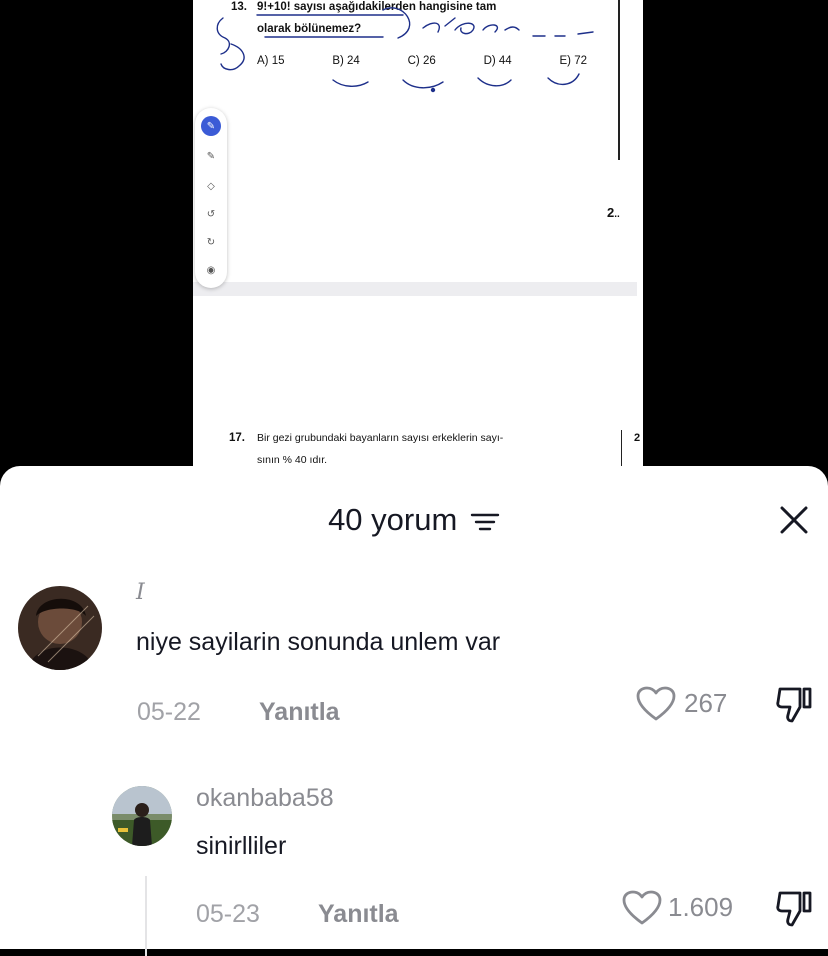 This screenshot has height=956, width=828. I want to click on side-question-number: 2, so click(637, 438).